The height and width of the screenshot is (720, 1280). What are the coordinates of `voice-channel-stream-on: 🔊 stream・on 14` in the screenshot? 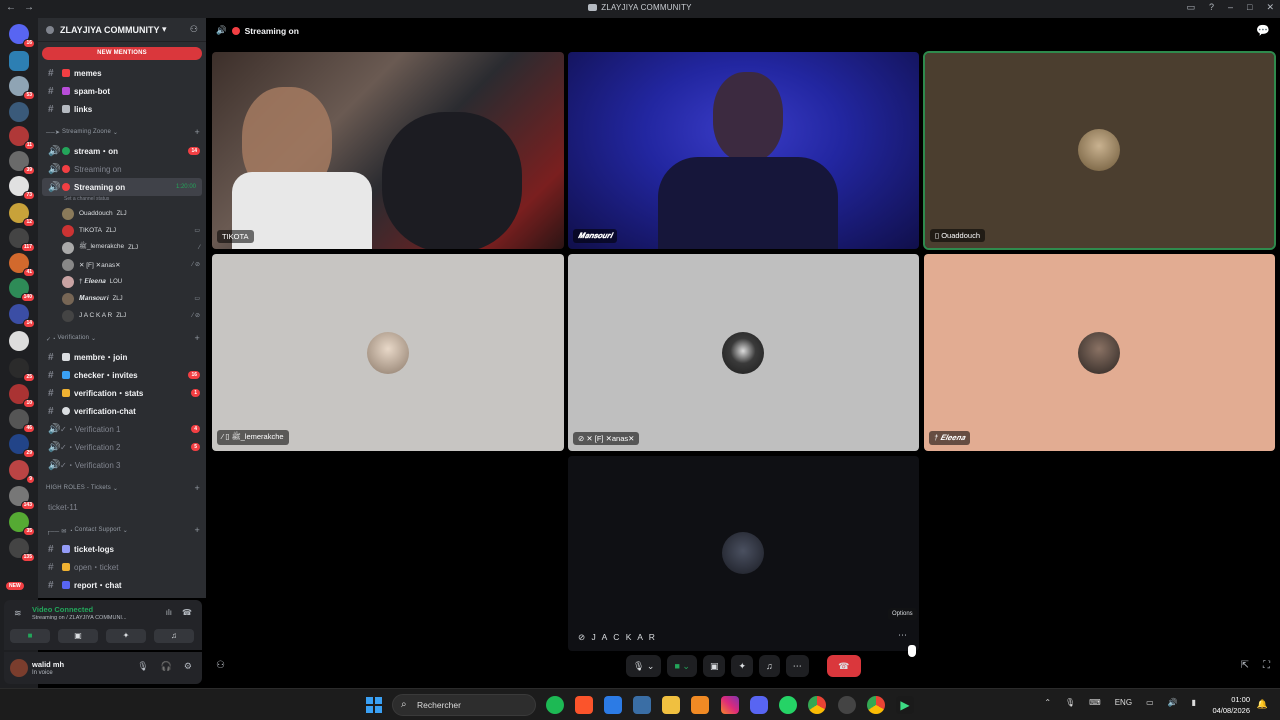 It's located at (122, 151).